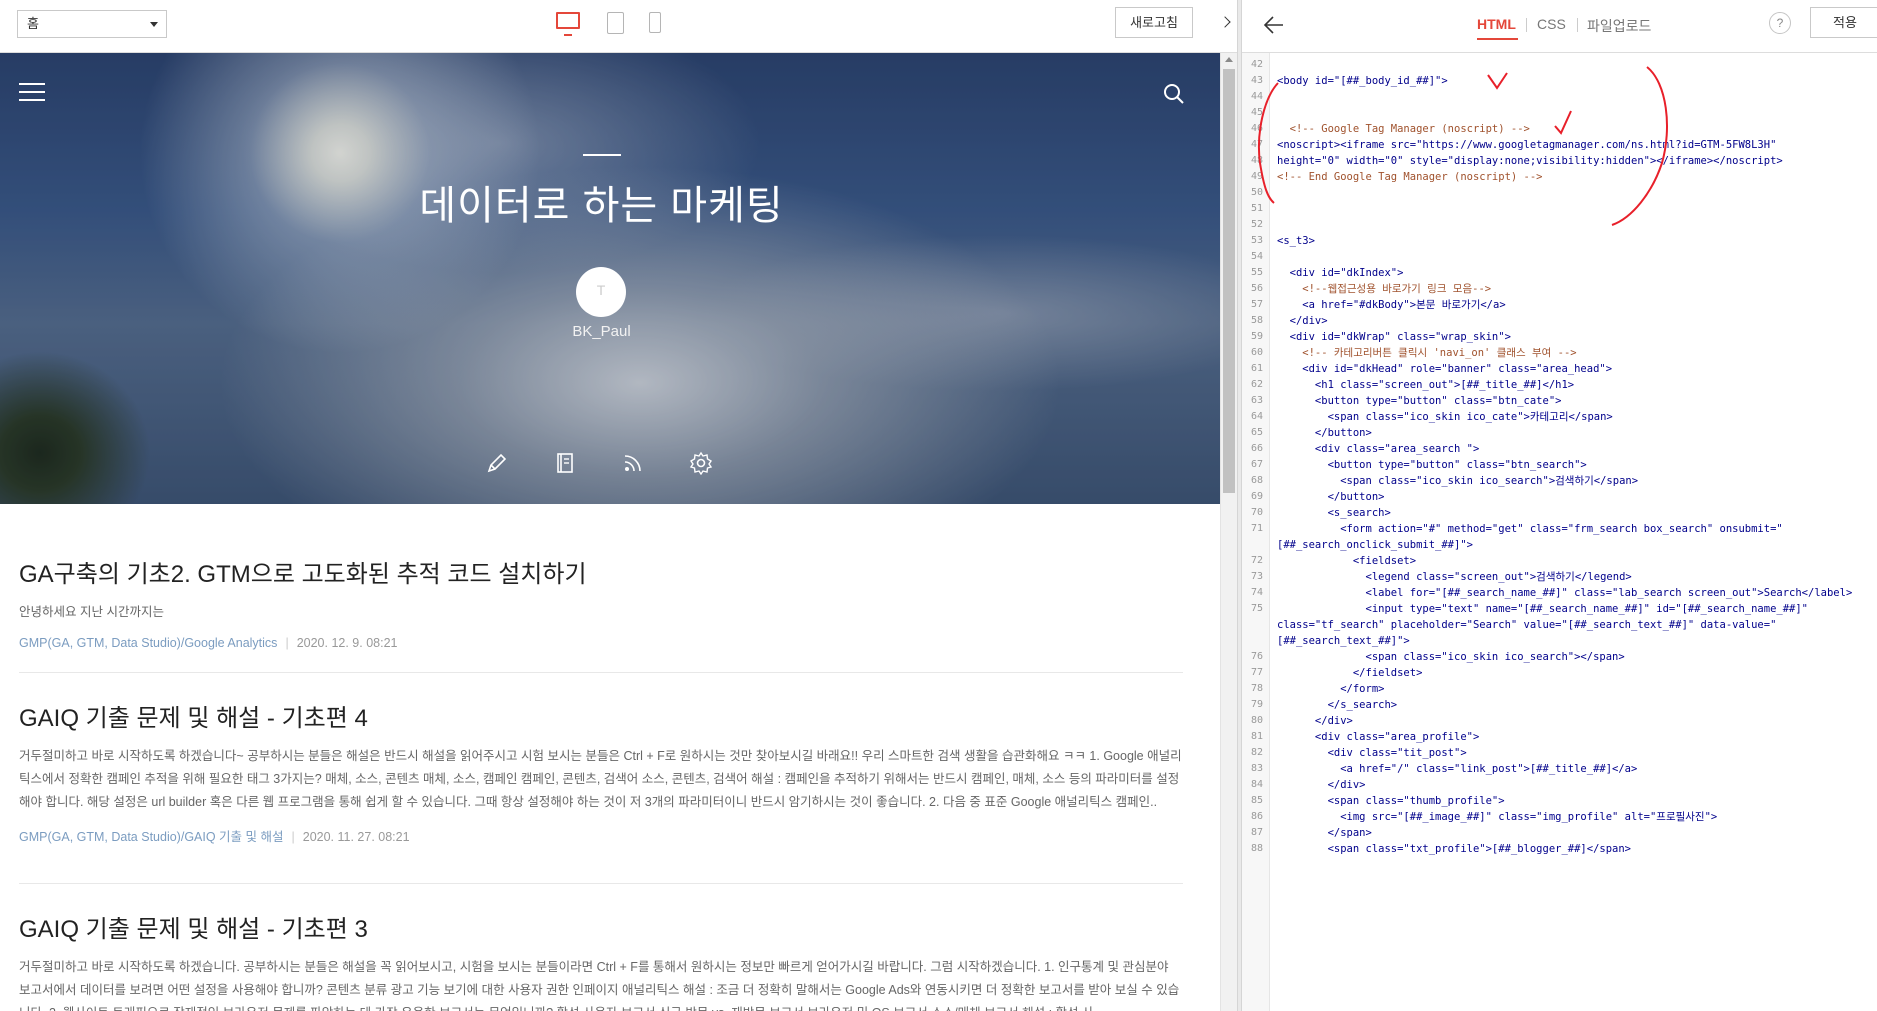  I want to click on line-number: 78, so click(1256, 688).